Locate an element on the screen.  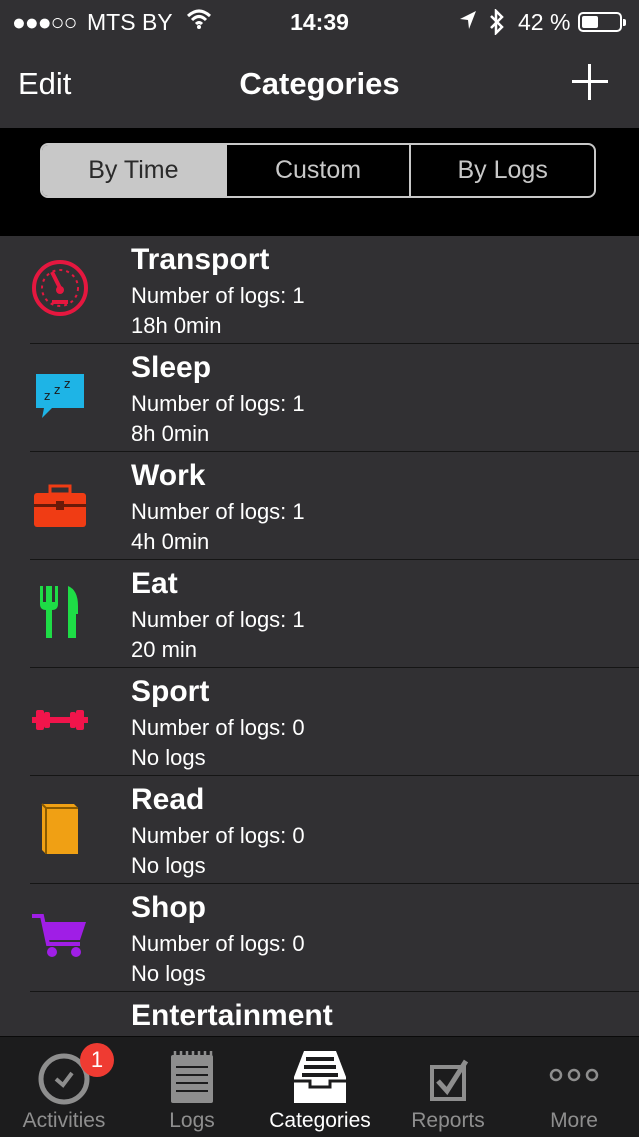
tab-label: Logs is located at coordinates (192, 1120).